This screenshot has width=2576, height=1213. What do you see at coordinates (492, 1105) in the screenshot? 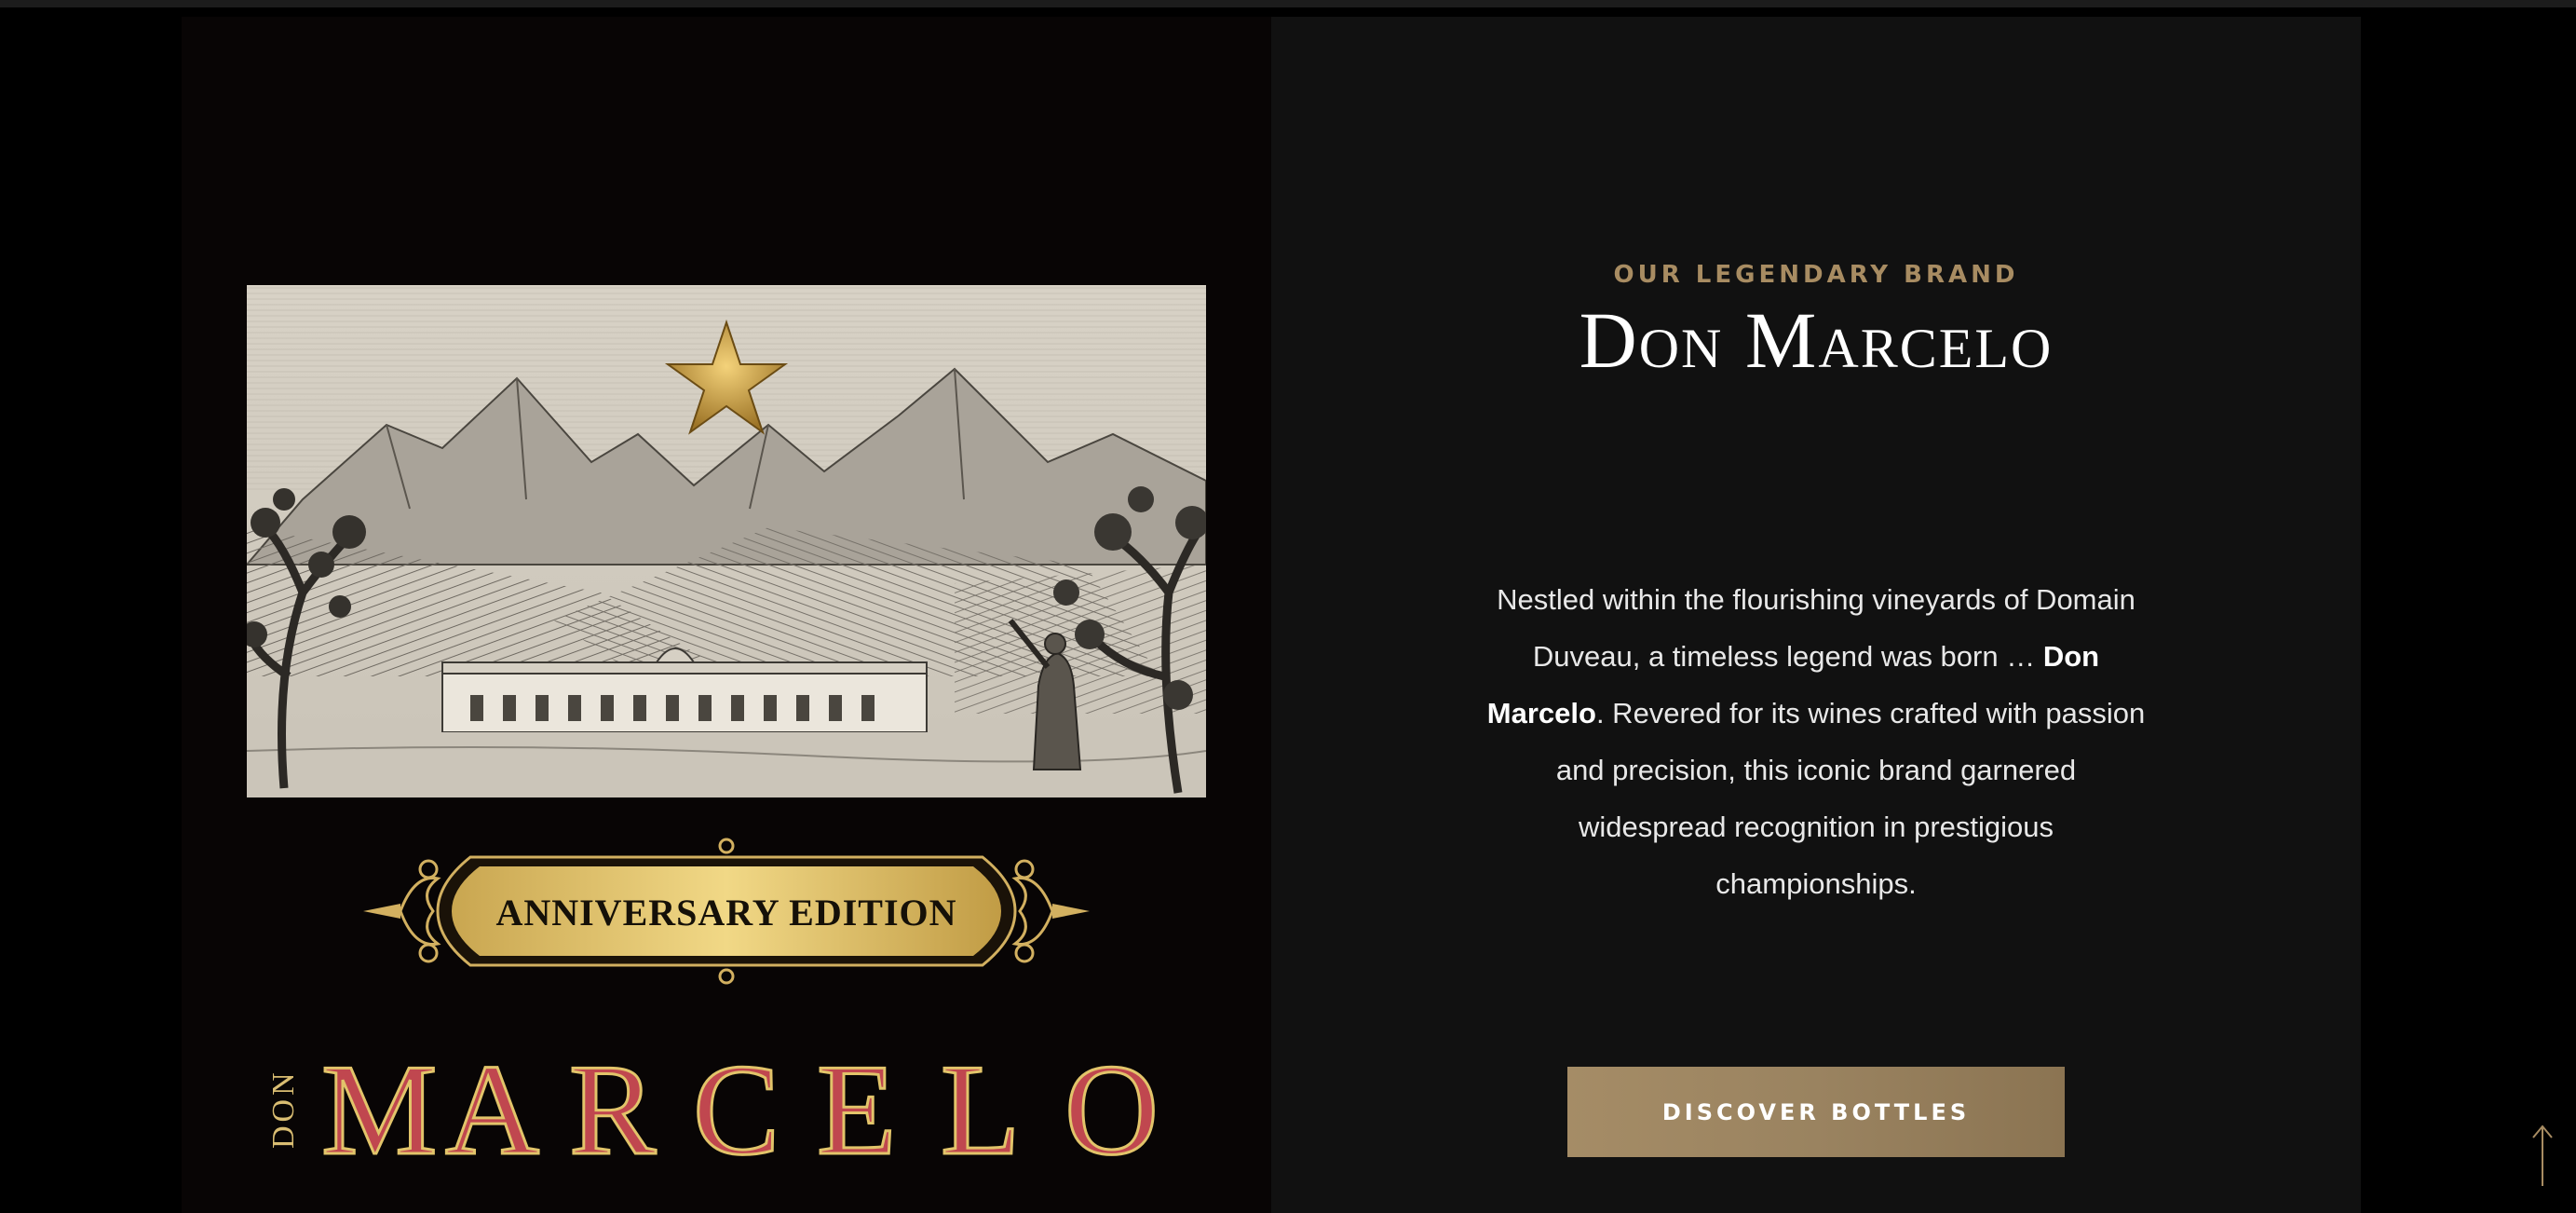
I see `wordmark-letter: A` at bounding box center [492, 1105].